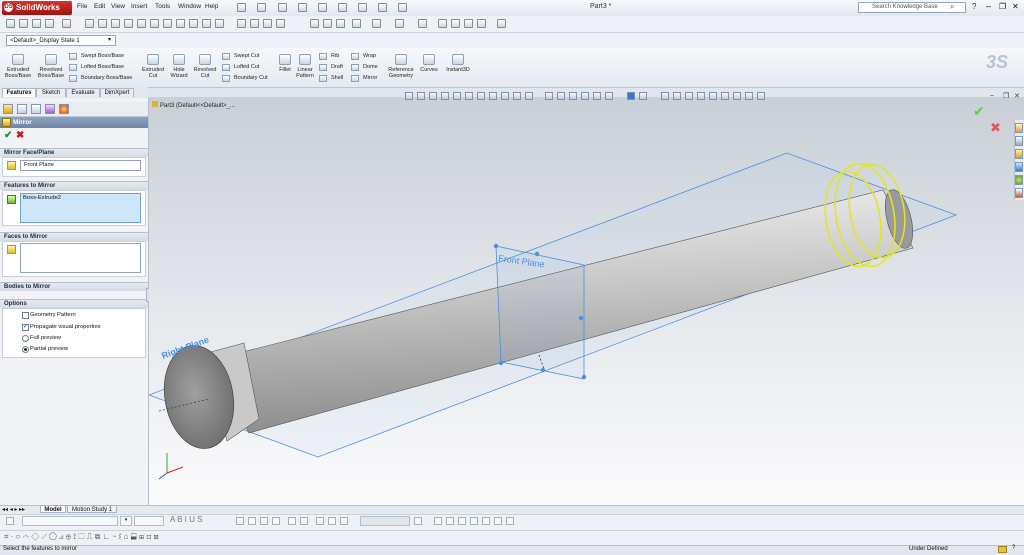 The height and width of the screenshot is (555, 1024). Describe the element at coordinates (665, 96) in the screenshot. I see `front-view-icon` at that location.